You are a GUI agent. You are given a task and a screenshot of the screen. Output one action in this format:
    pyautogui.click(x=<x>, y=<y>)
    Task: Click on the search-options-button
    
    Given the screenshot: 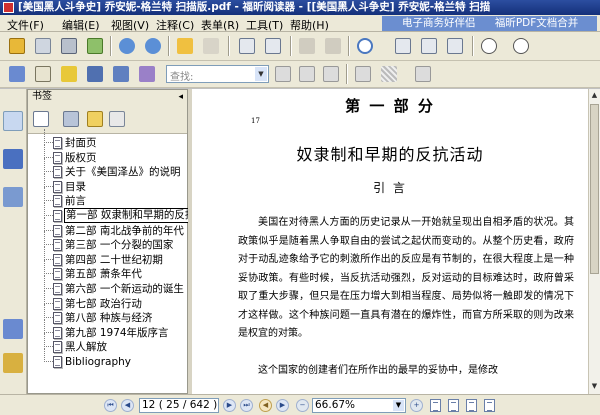 What is the action you would take?
    pyautogui.click(x=331, y=74)
    